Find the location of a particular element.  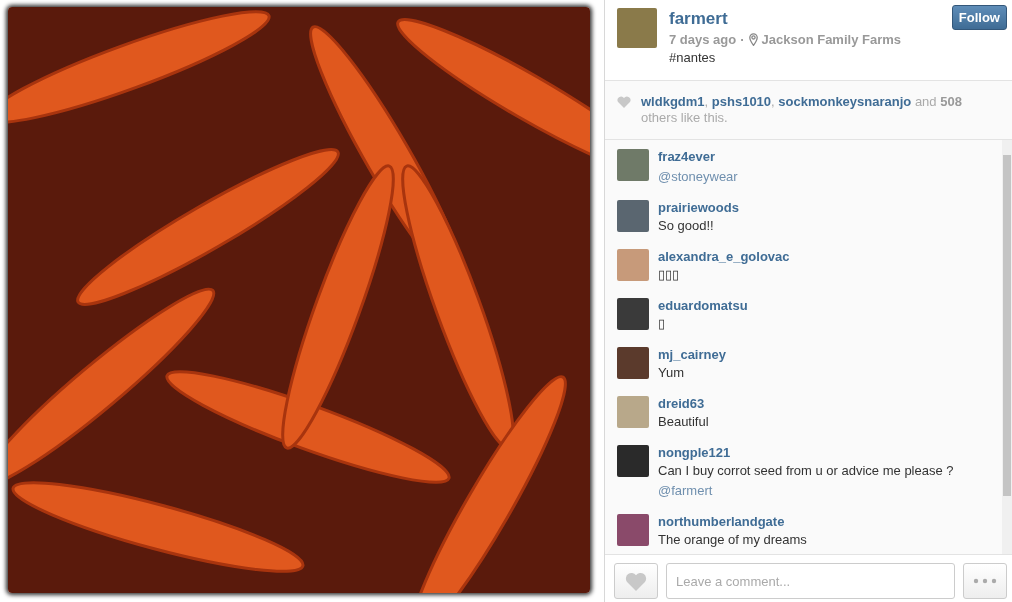

more-options-button is located at coordinates (985, 581).